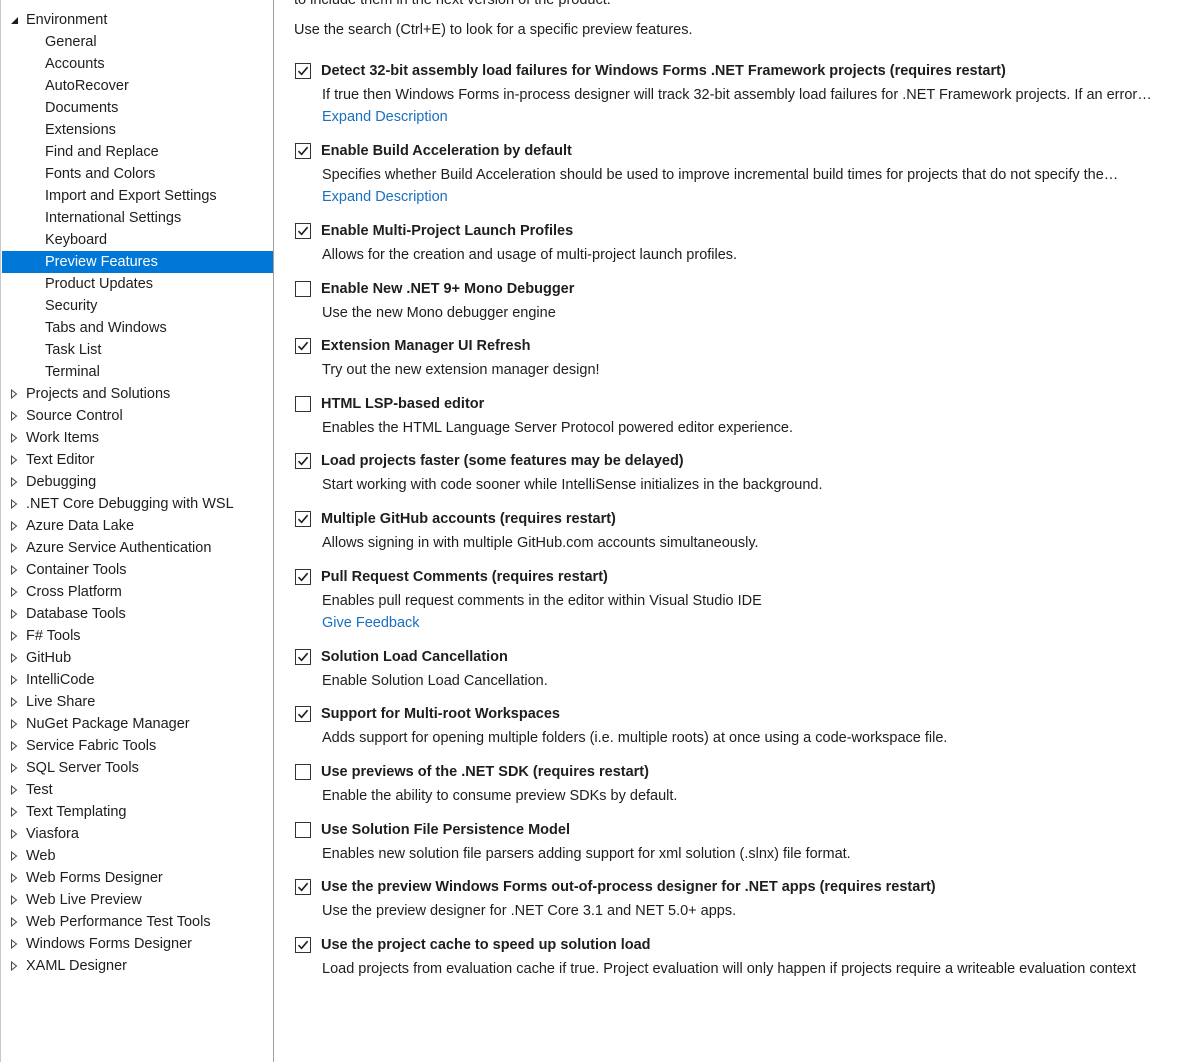 Image resolution: width=1199 pixels, height=1062 pixels. I want to click on feature-title: HTML LSP-based editor, so click(402, 404).